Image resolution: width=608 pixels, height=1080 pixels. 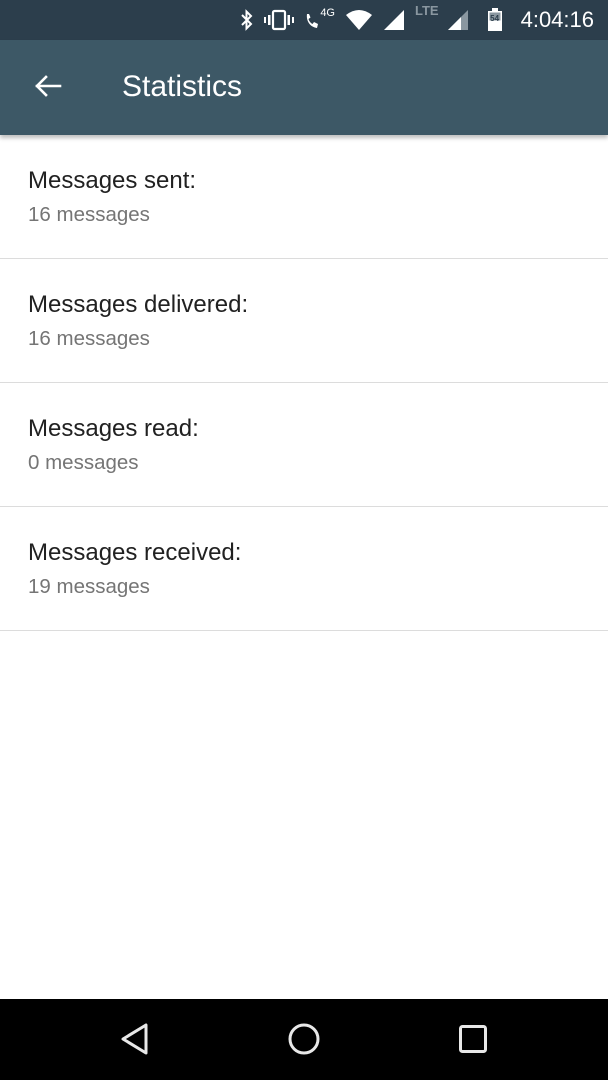 I want to click on navigation-bar, so click(x=304, y=1039).